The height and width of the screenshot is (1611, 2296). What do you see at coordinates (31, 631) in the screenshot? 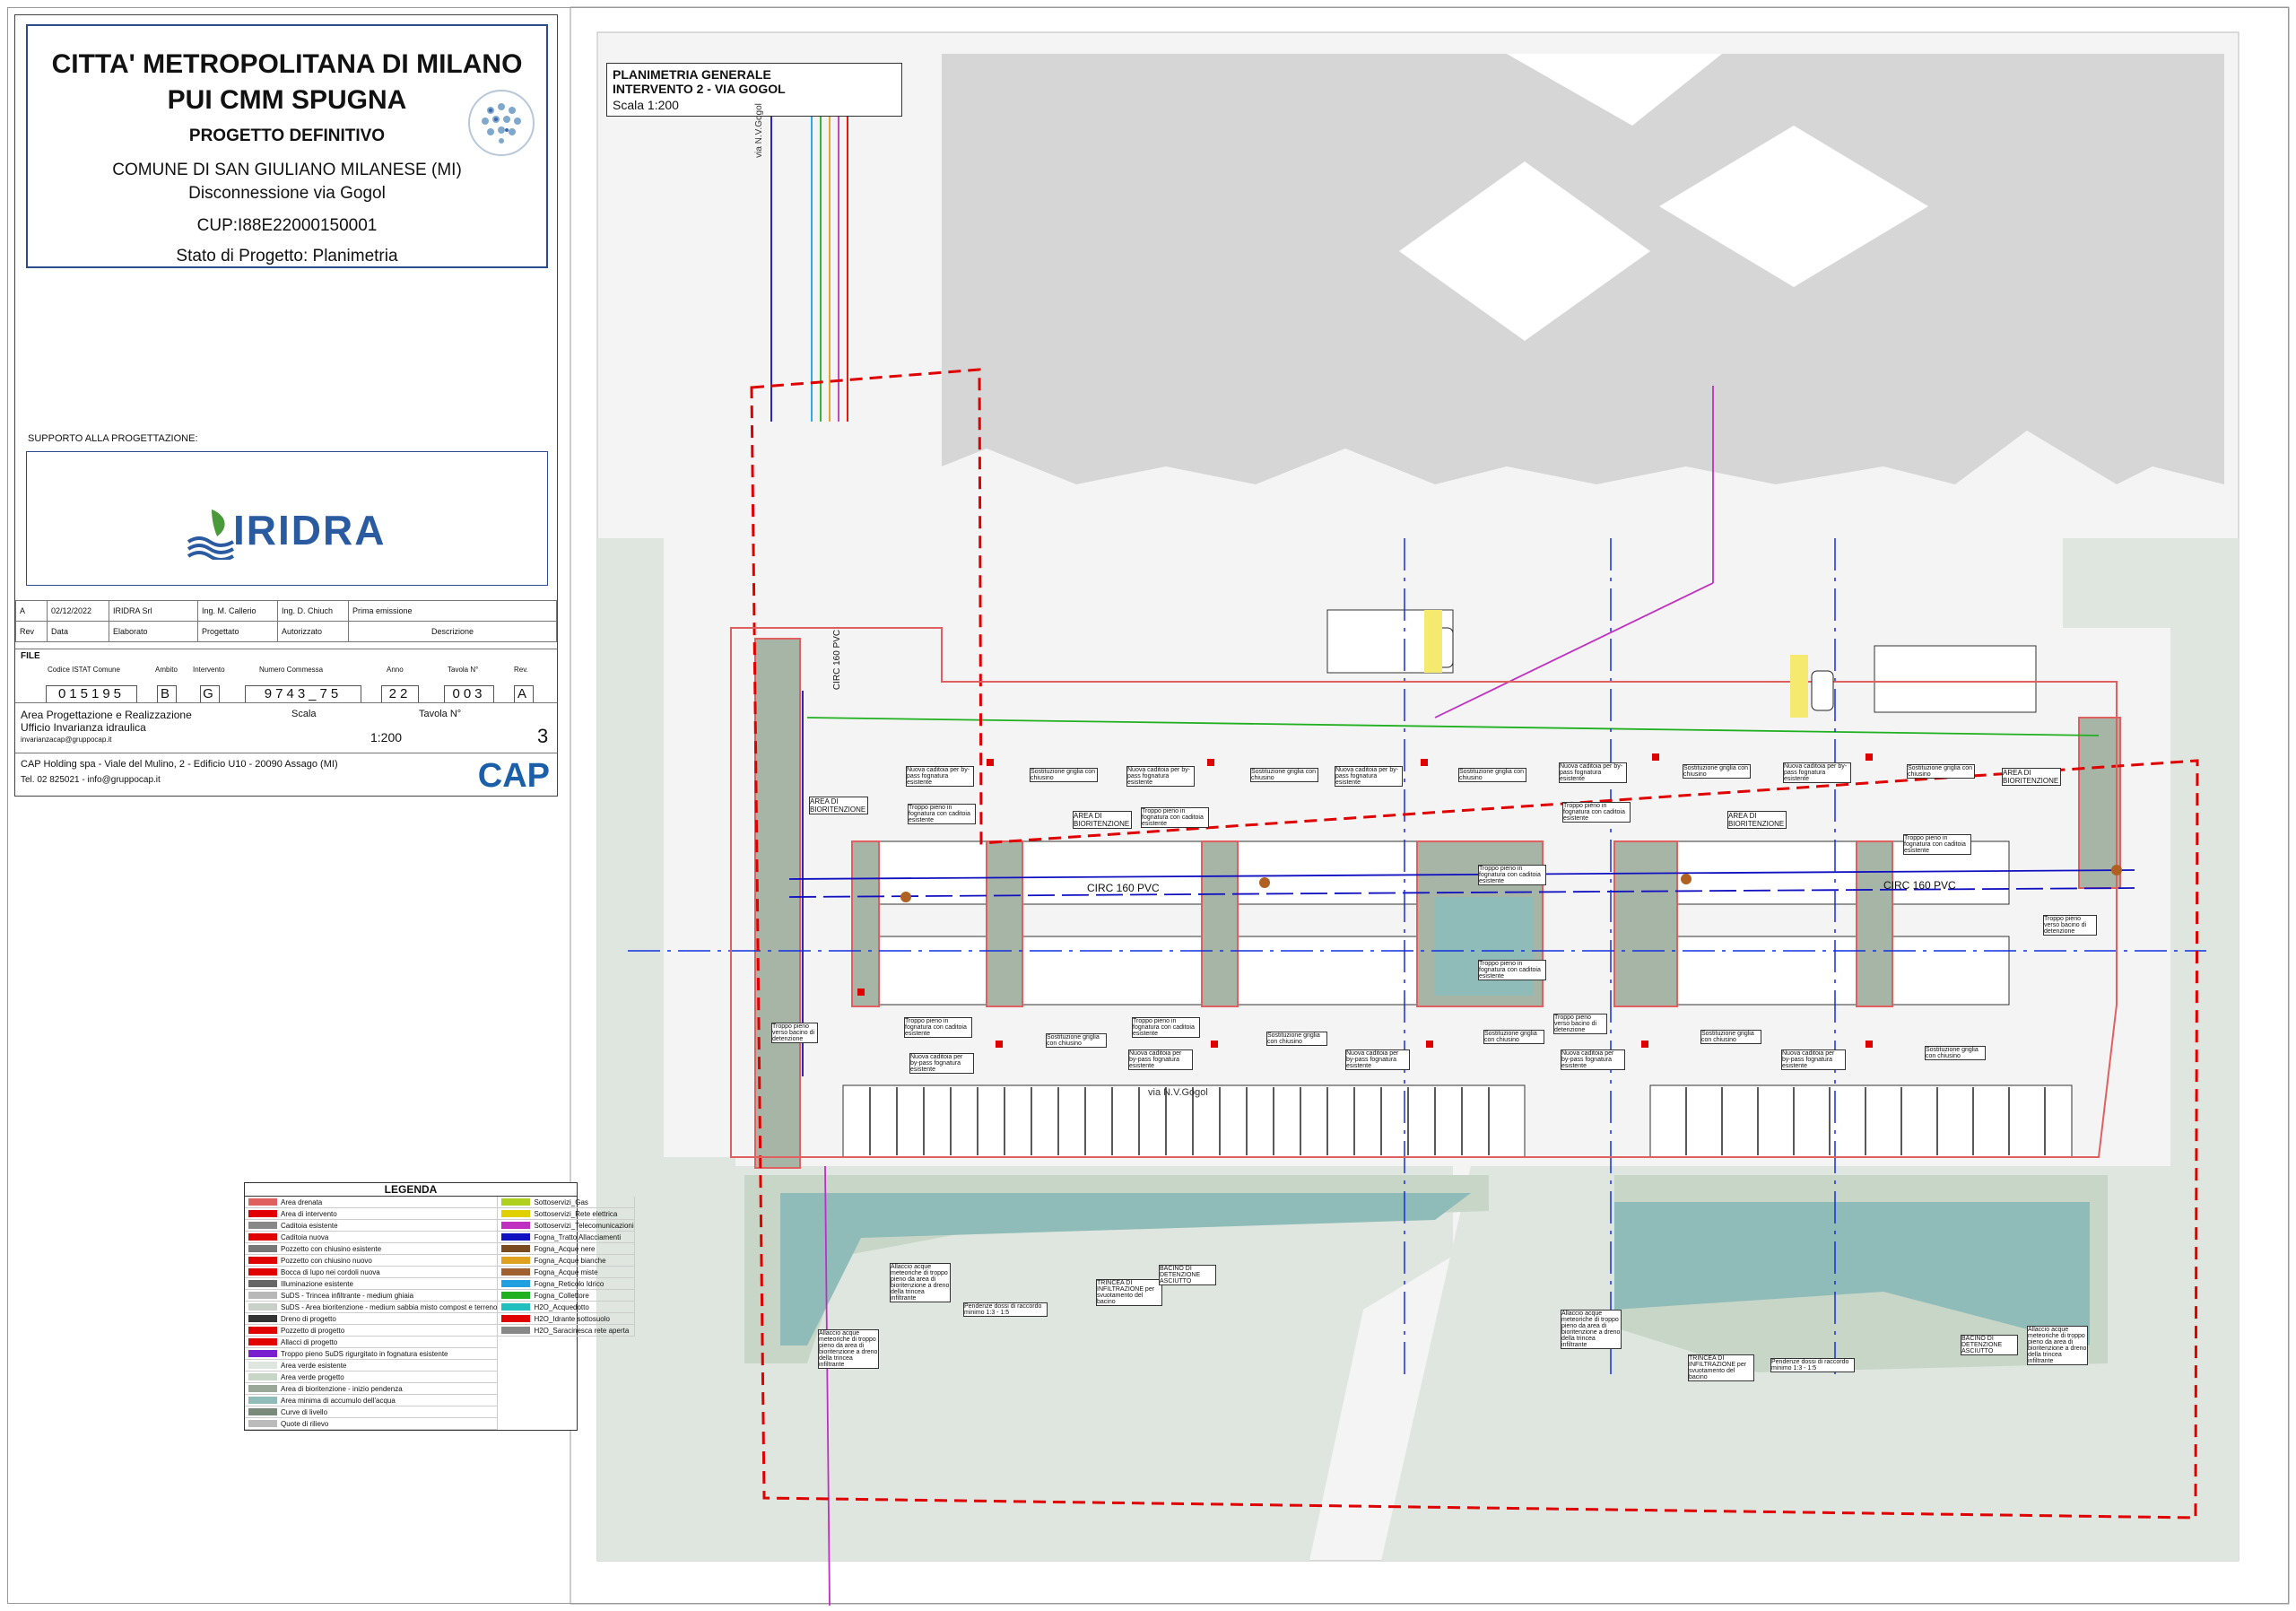
I see `header-cell: Rev` at bounding box center [31, 631].